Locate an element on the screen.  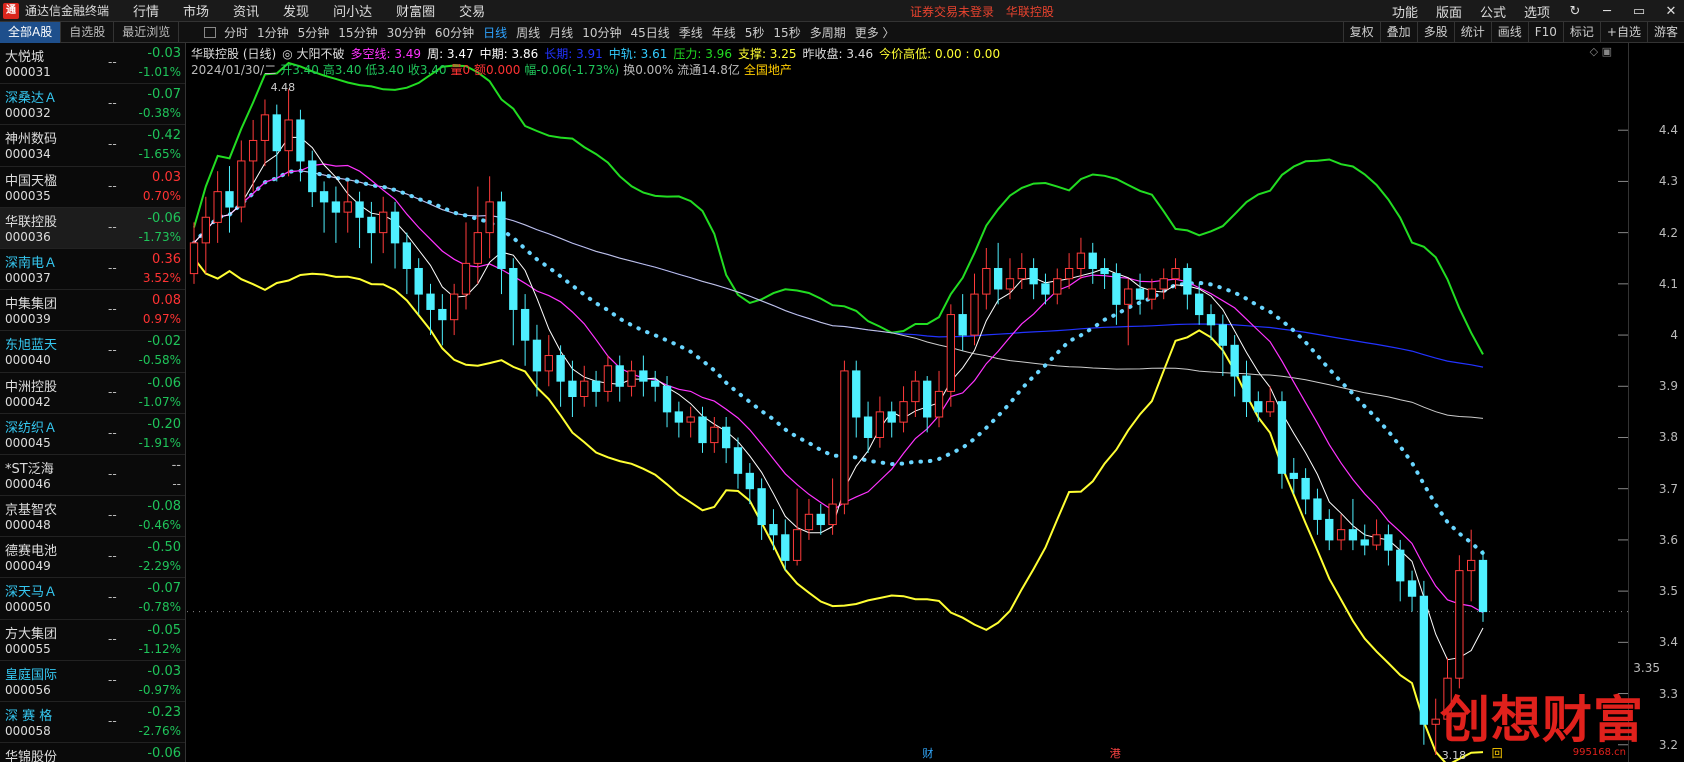
event-marker-0: 财 is located at coordinates (928, 754).